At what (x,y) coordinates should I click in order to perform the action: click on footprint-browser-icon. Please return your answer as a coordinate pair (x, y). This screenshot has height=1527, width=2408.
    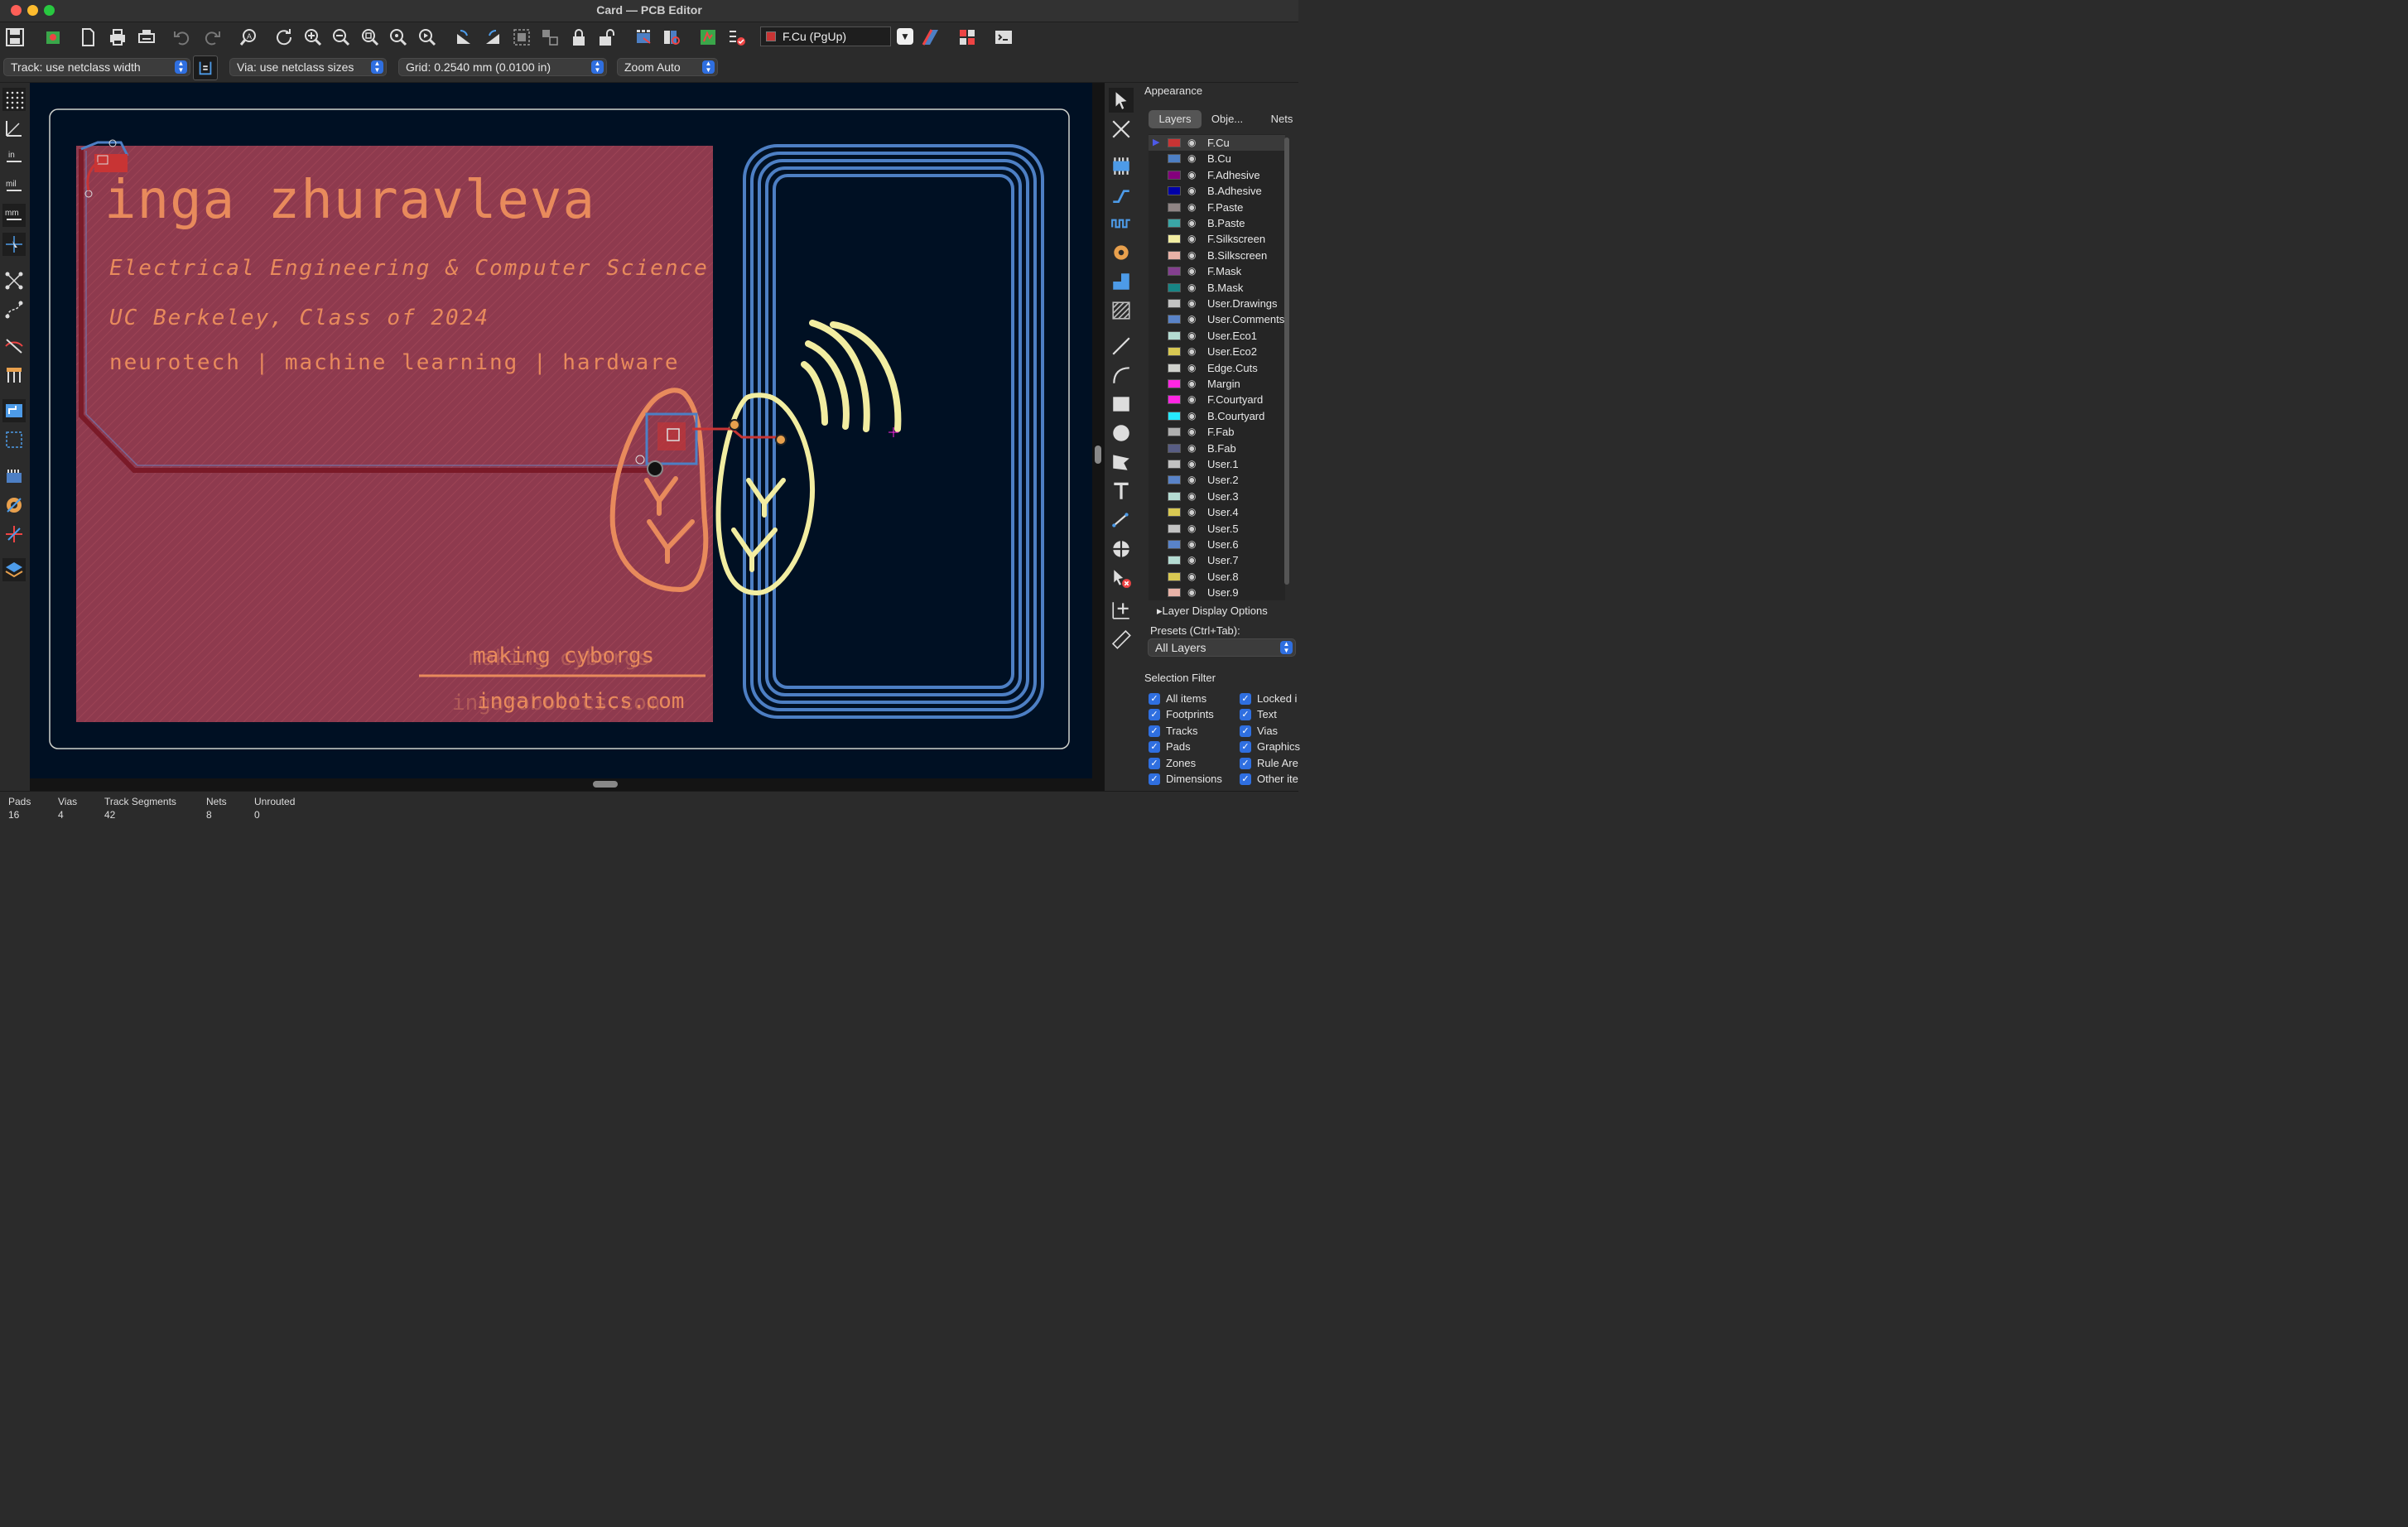
    Looking at the image, I should click on (672, 37).